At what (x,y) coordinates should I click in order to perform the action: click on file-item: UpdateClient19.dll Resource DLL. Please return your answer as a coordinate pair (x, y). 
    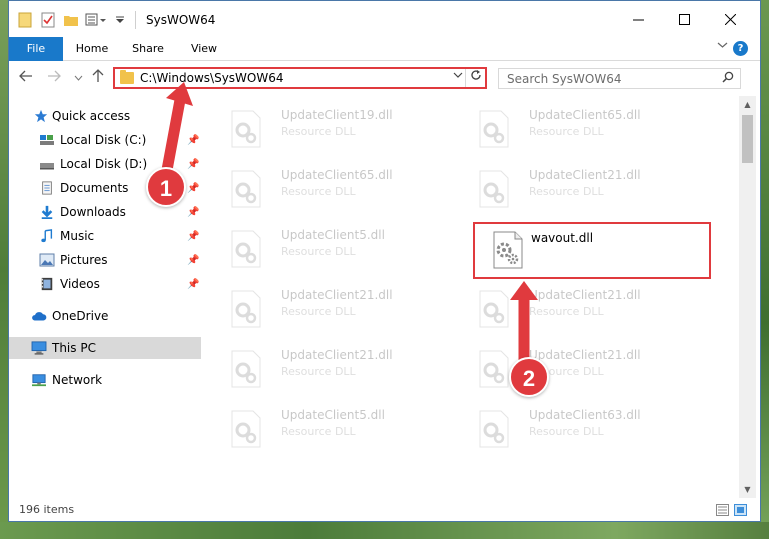
    Looking at the image, I should click on (316, 125).